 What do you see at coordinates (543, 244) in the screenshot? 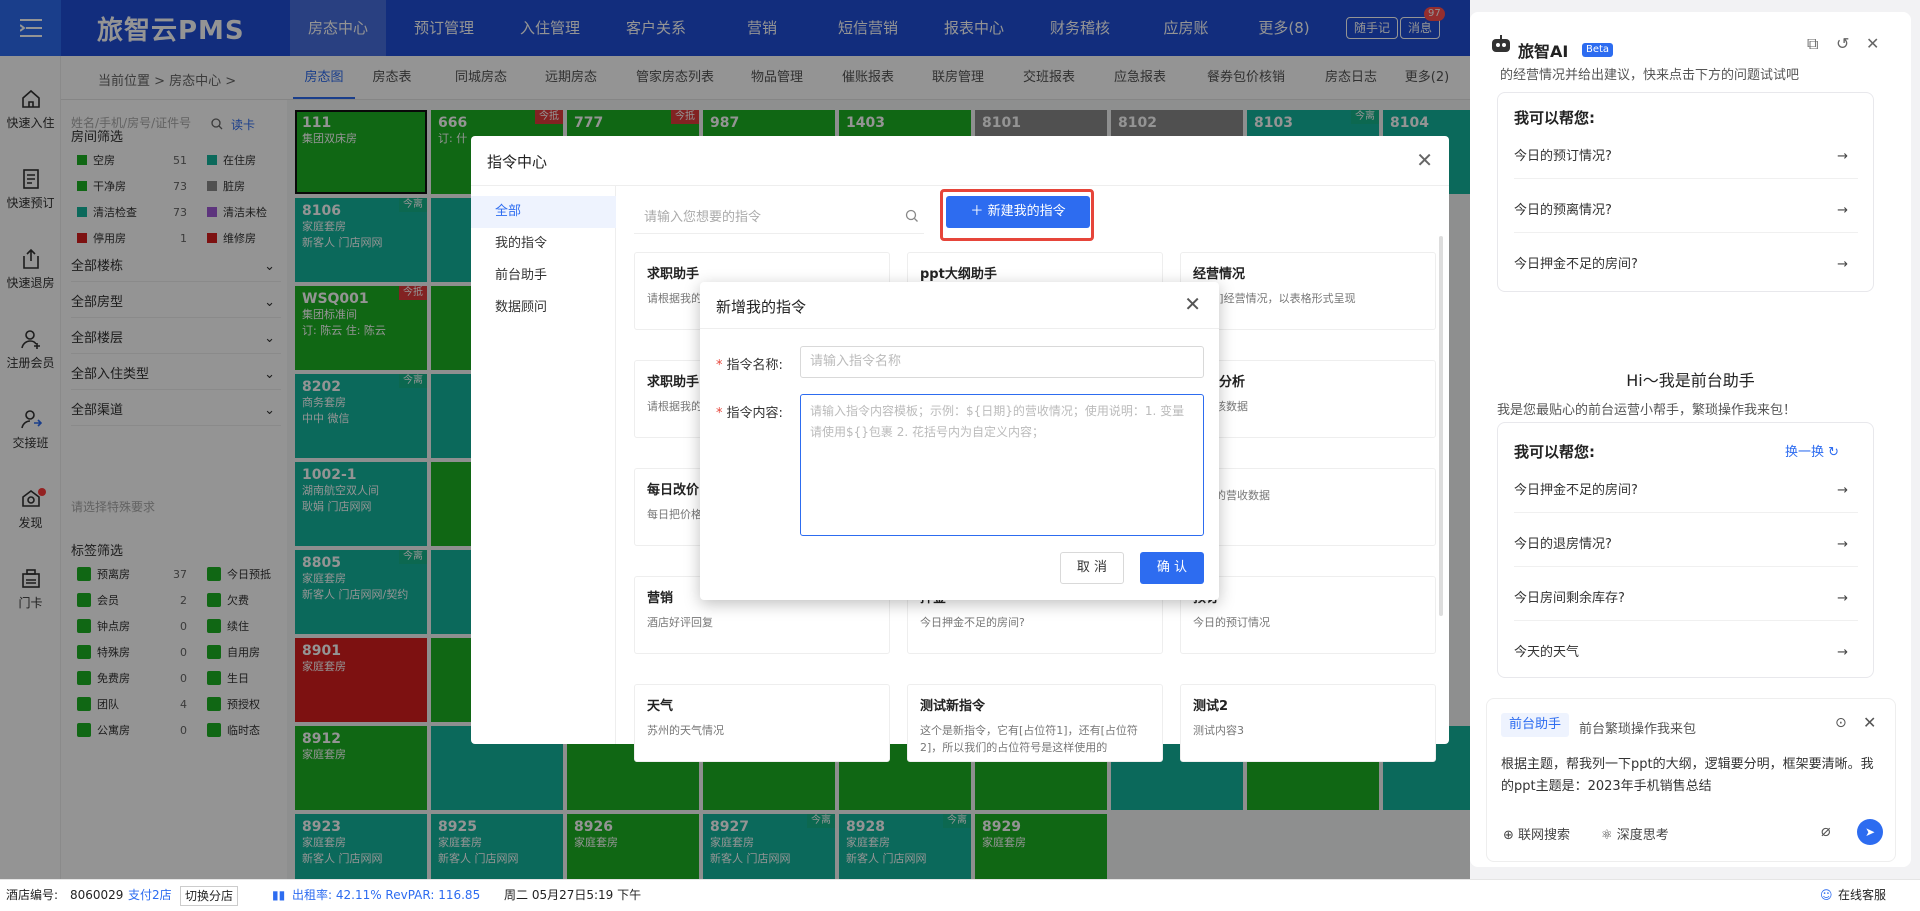
I see `category-mine: 我的指令` at bounding box center [543, 244].